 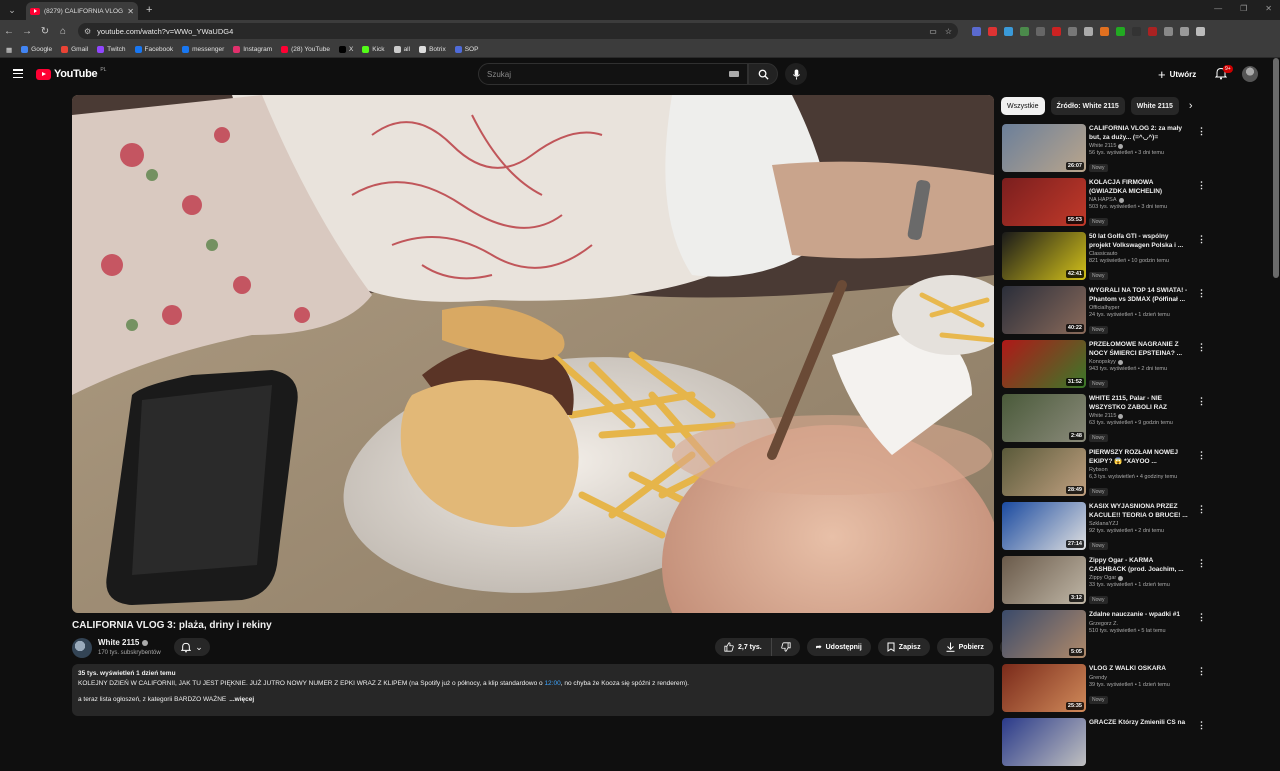 What do you see at coordinates (602, 74) in the screenshot?
I see `search-input` at bounding box center [602, 74].